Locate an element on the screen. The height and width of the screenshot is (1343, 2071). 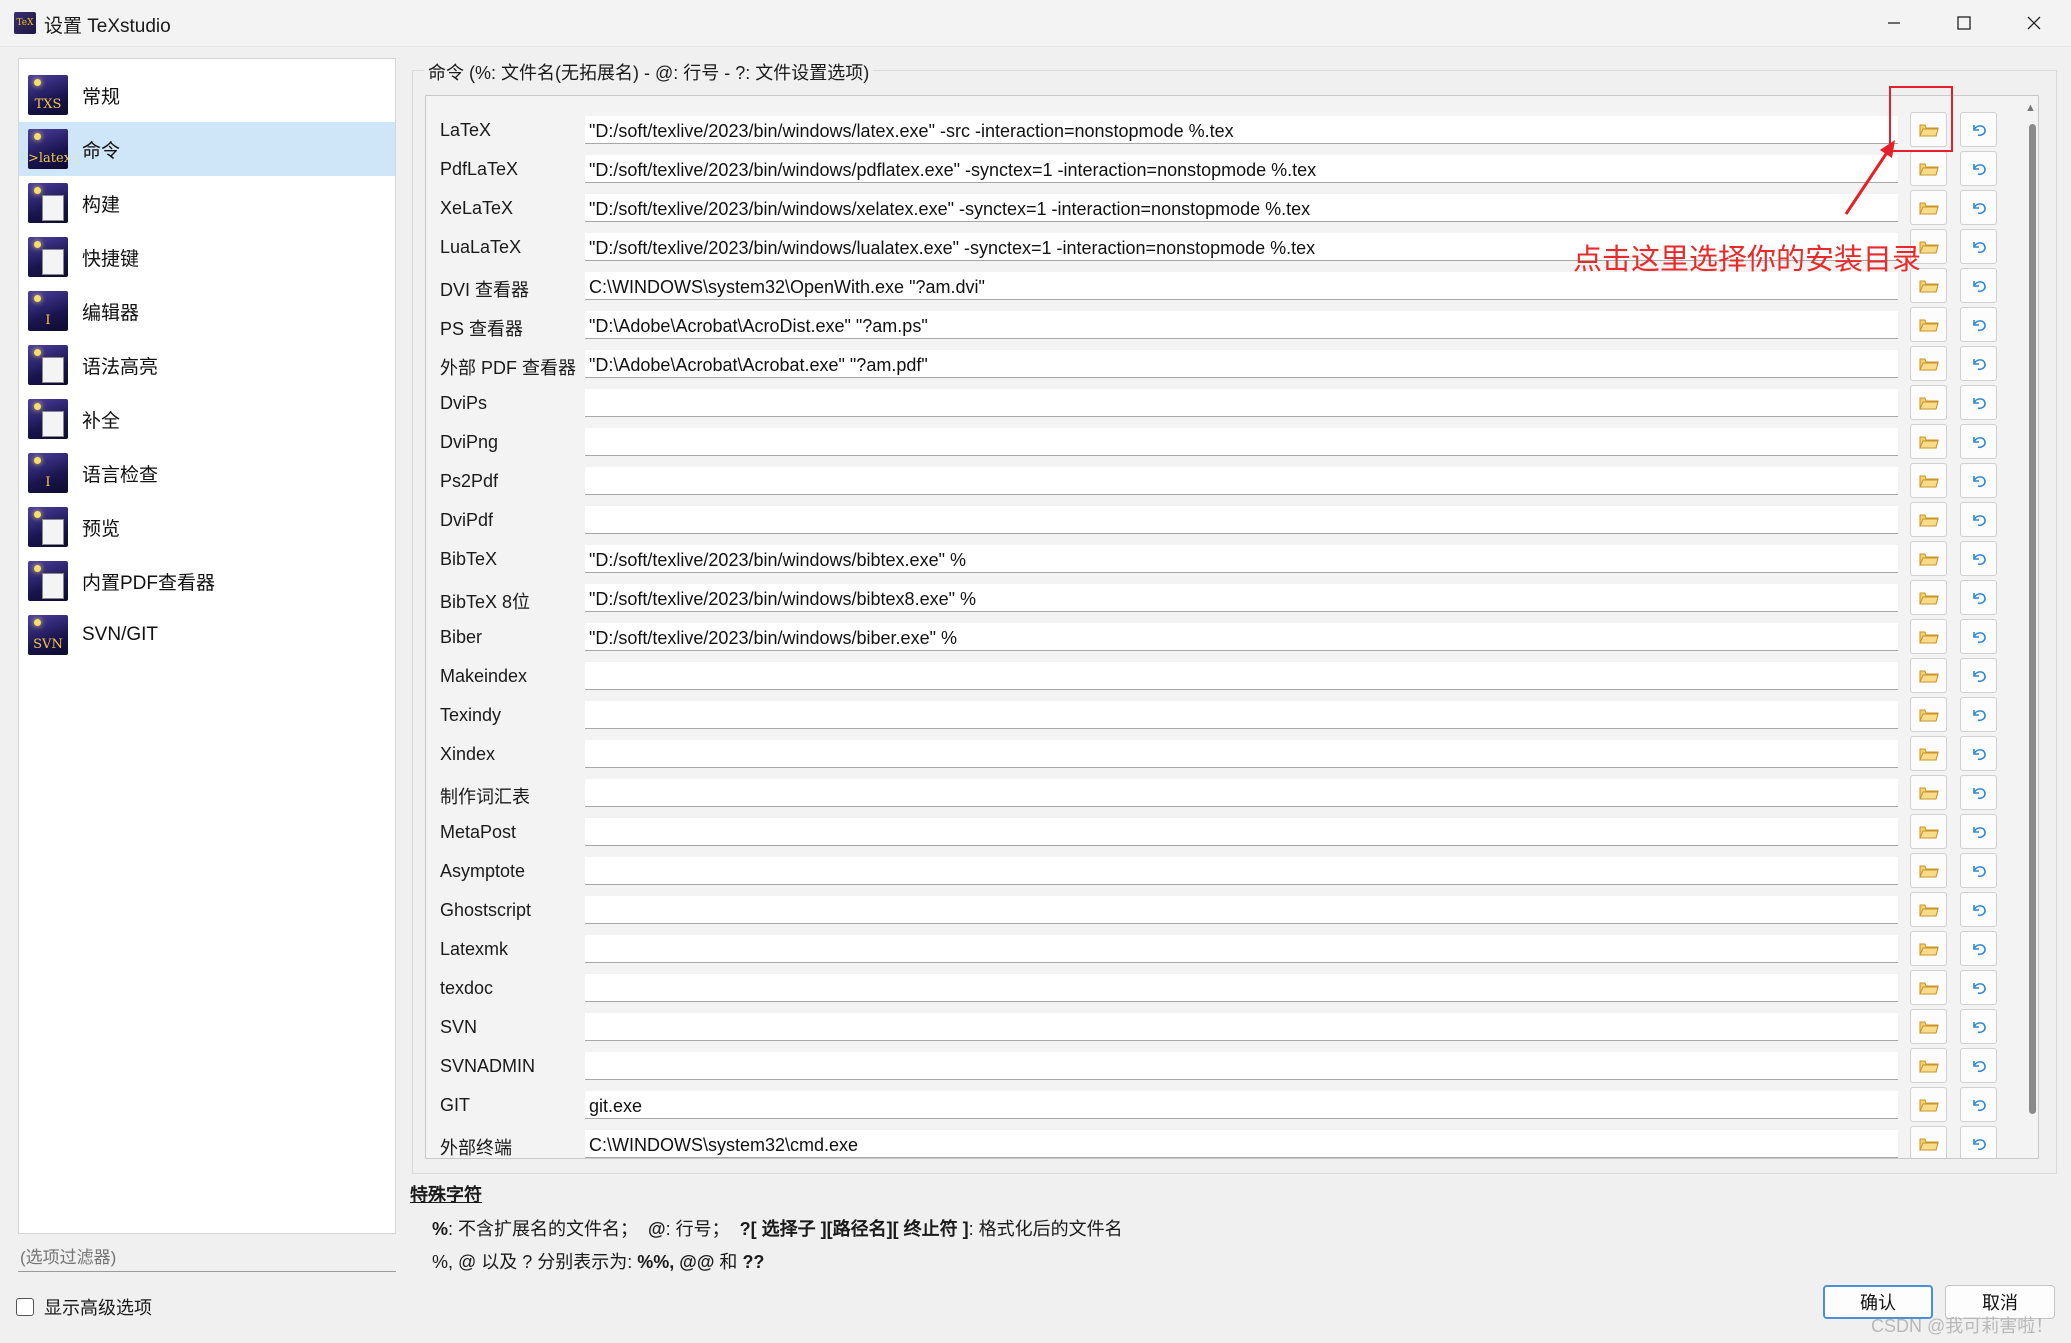
command-label: DviPdf is located at coordinates (467, 520).